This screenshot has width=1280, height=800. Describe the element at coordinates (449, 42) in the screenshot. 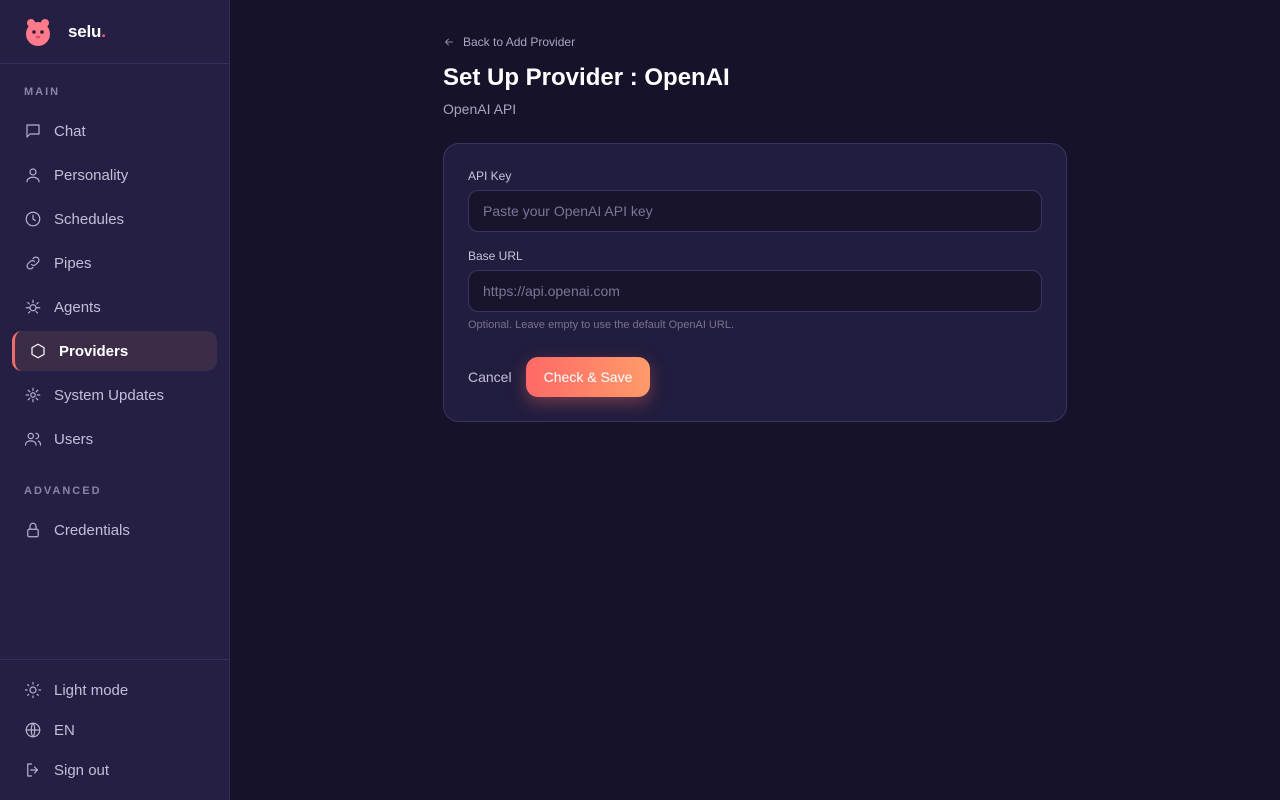

I see `arrow-left-icon` at that location.